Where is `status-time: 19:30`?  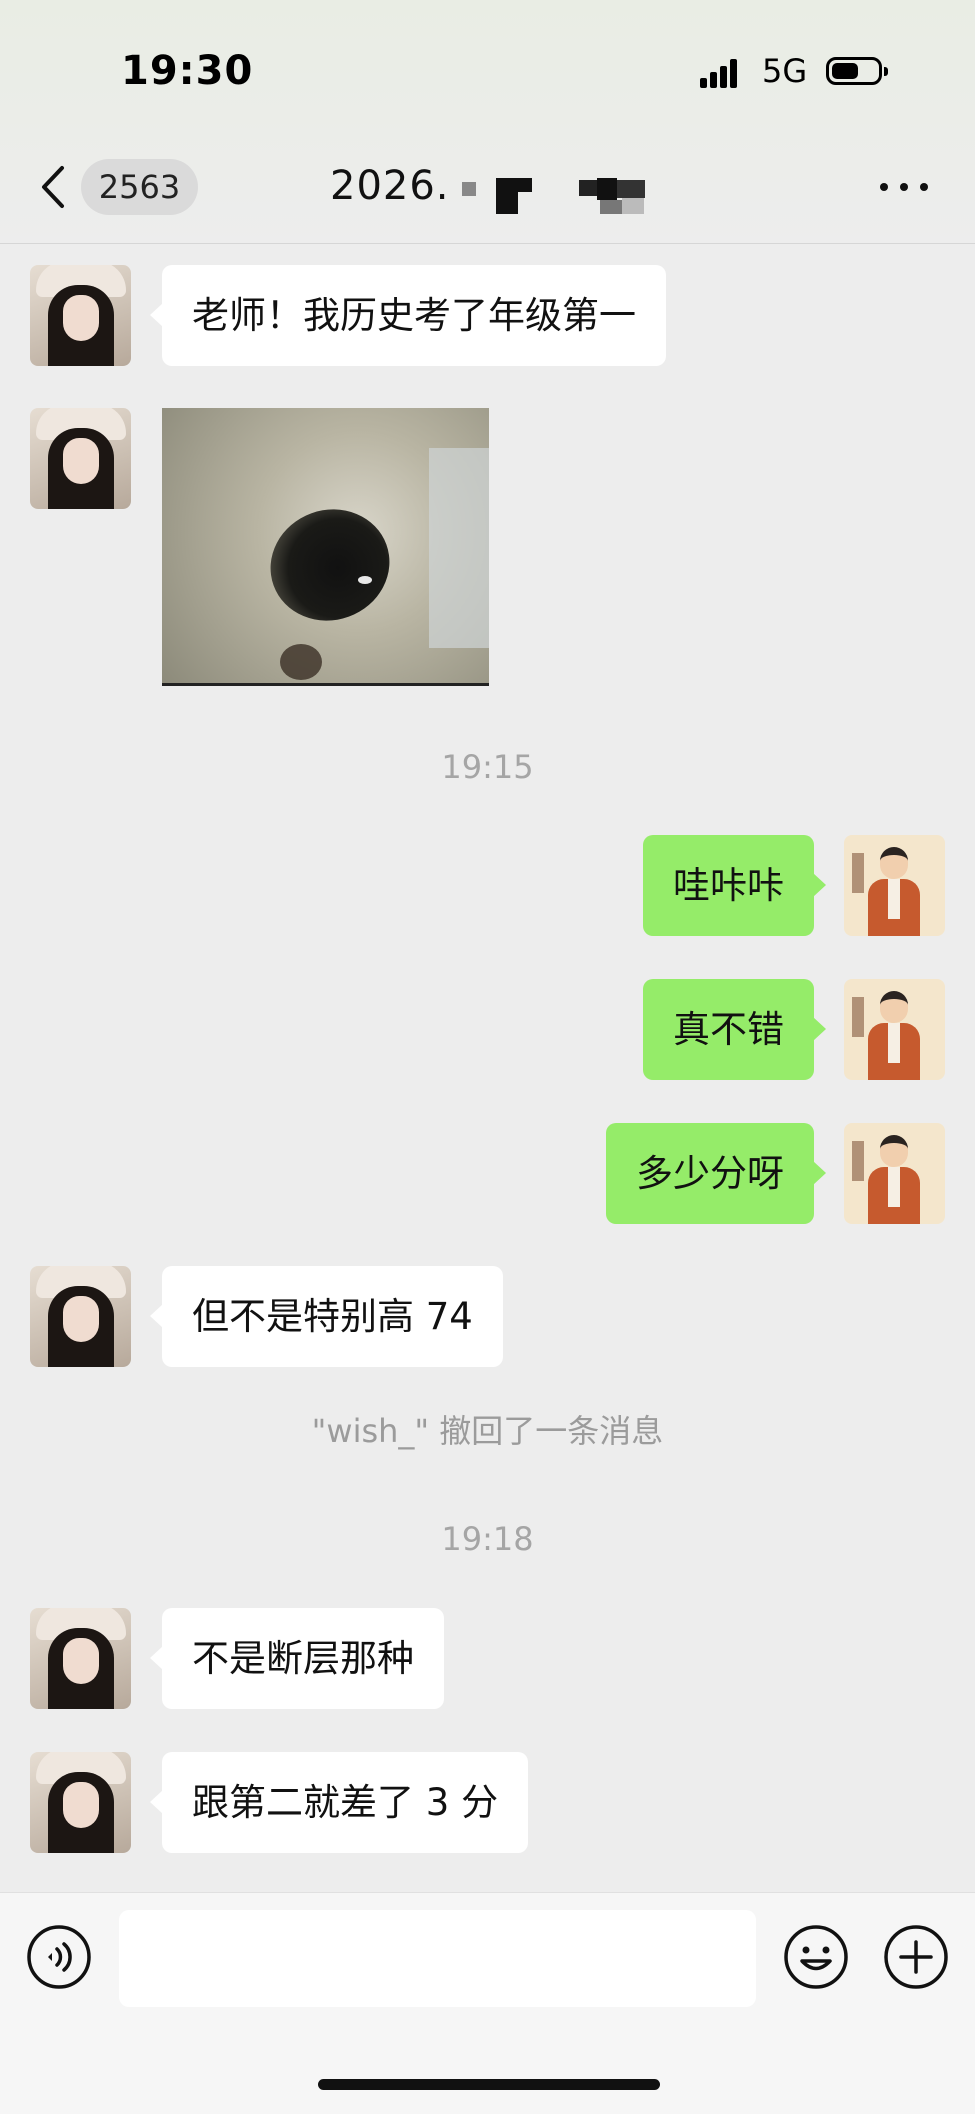 status-time: 19:30 is located at coordinates (187, 71).